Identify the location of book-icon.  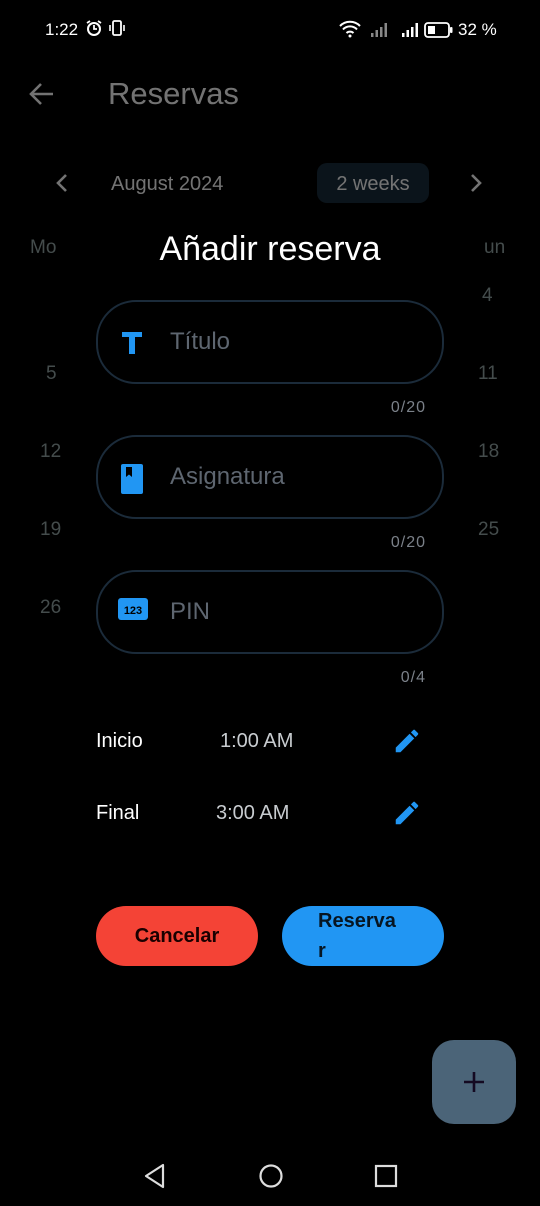
(132, 478).